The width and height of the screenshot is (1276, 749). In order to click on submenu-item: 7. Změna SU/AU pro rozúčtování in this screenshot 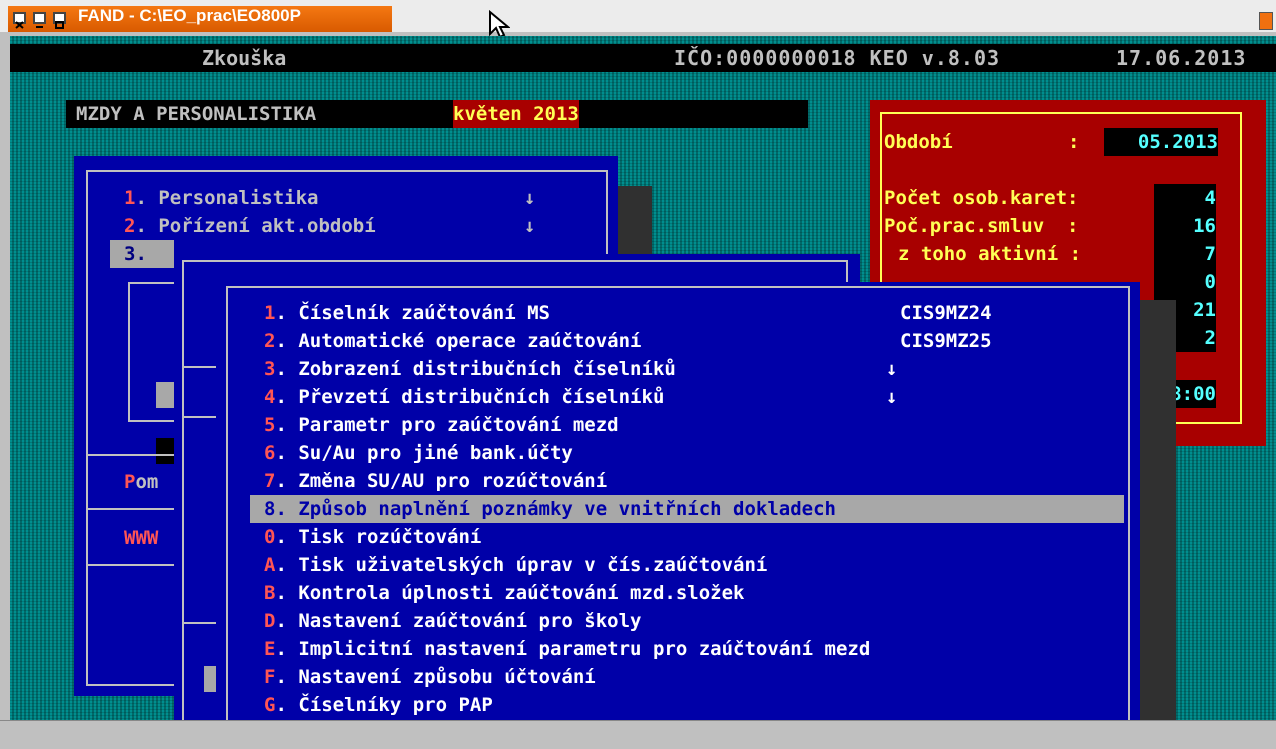, I will do `click(435, 481)`.